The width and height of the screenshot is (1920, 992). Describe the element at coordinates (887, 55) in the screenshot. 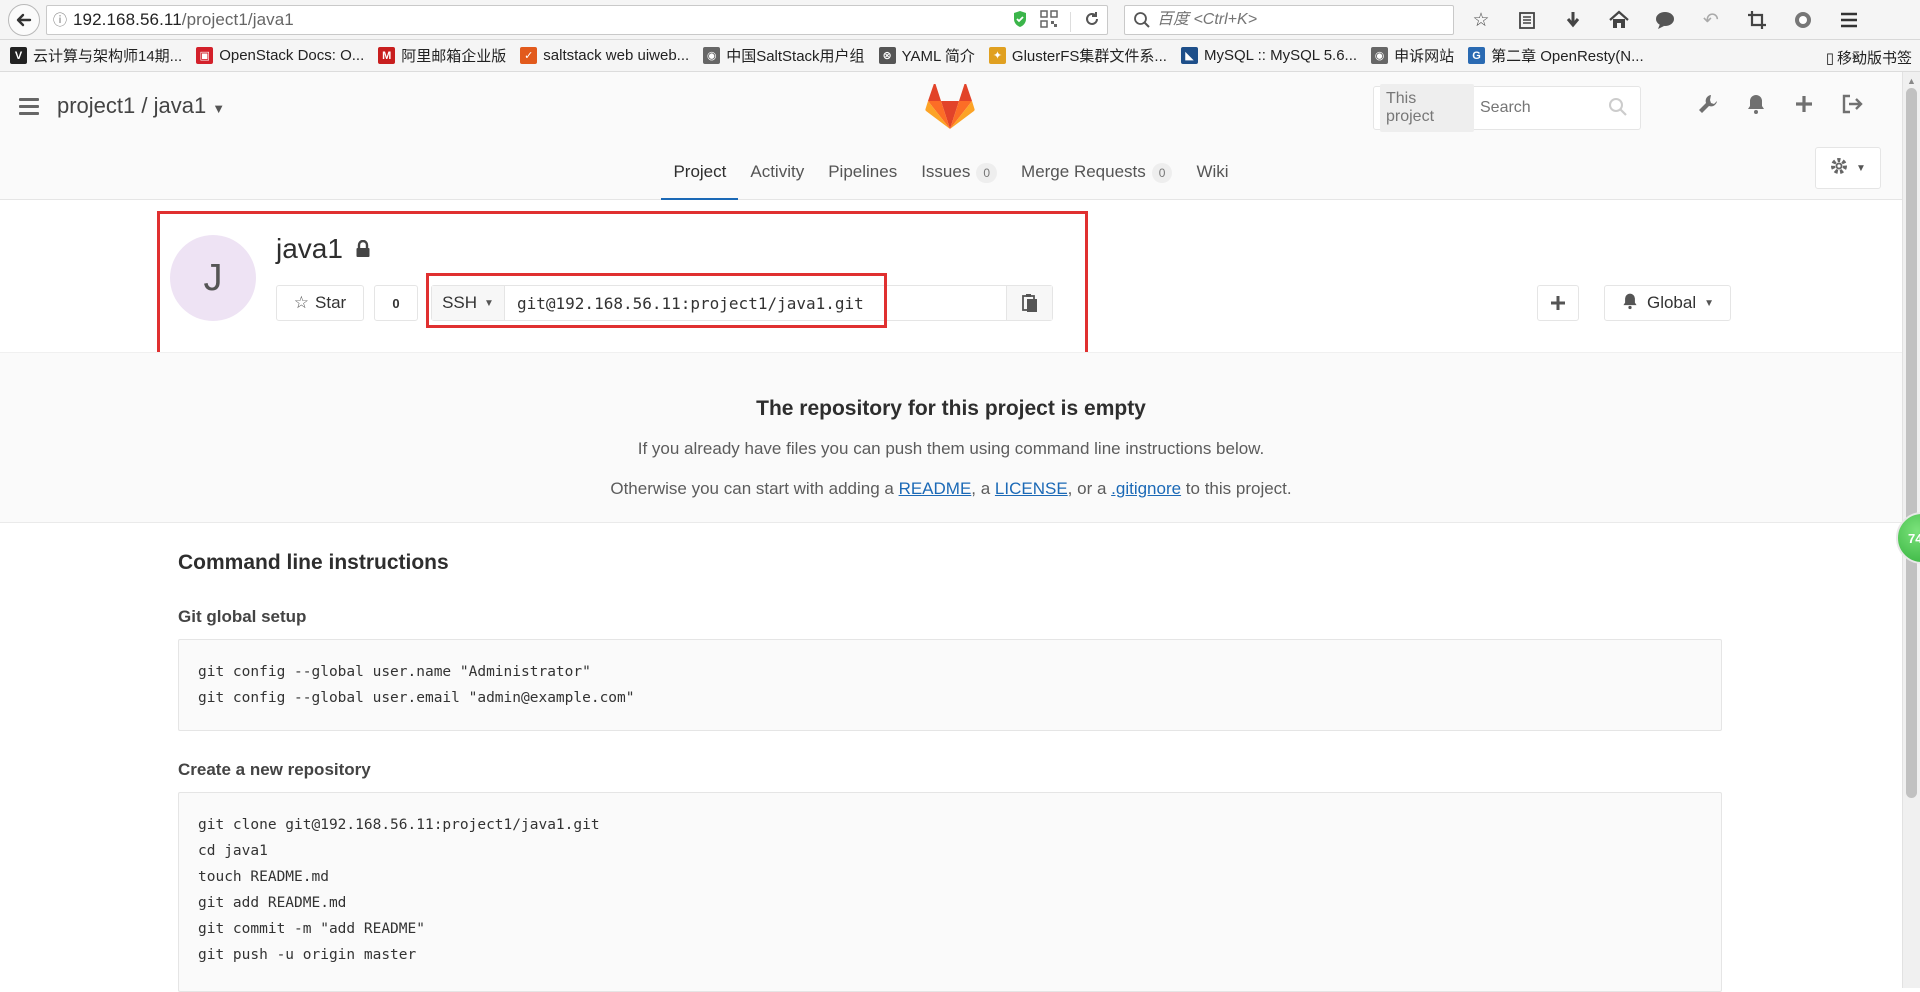

I see `bookmark-favicon-icon: ⊗` at that location.